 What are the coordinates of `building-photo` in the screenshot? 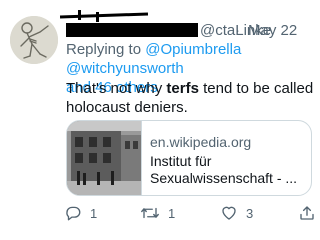 It's located at (104, 158).